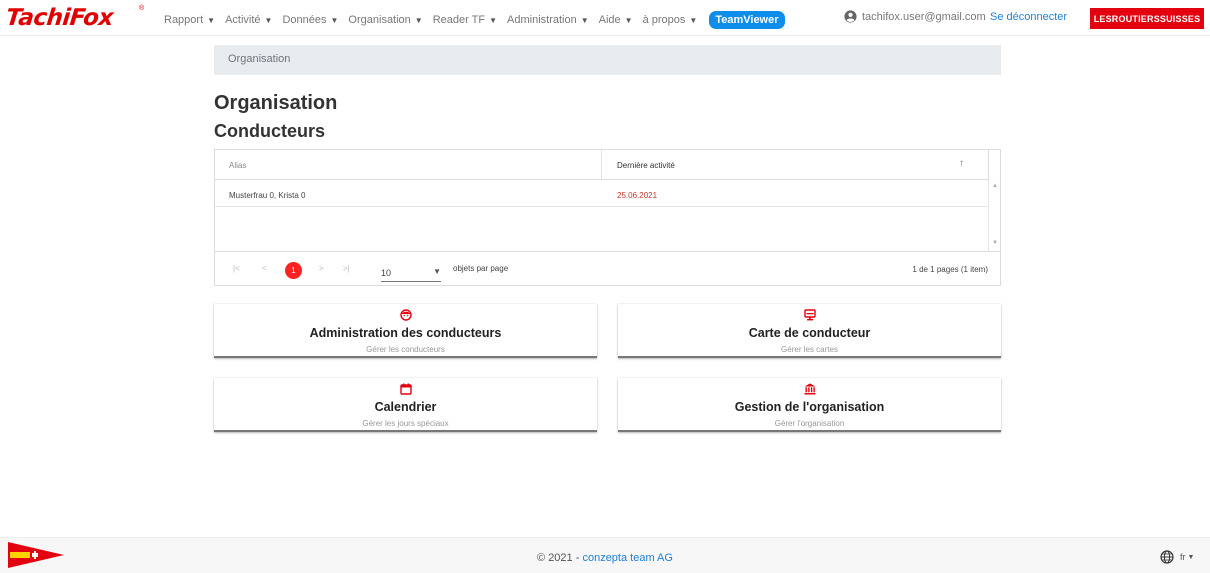 Image resolution: width=1210 pixels, height=573 pixels. Describe the element at coordinates (1167, 557) in the screenshot. I see `globe-icon` at that location.